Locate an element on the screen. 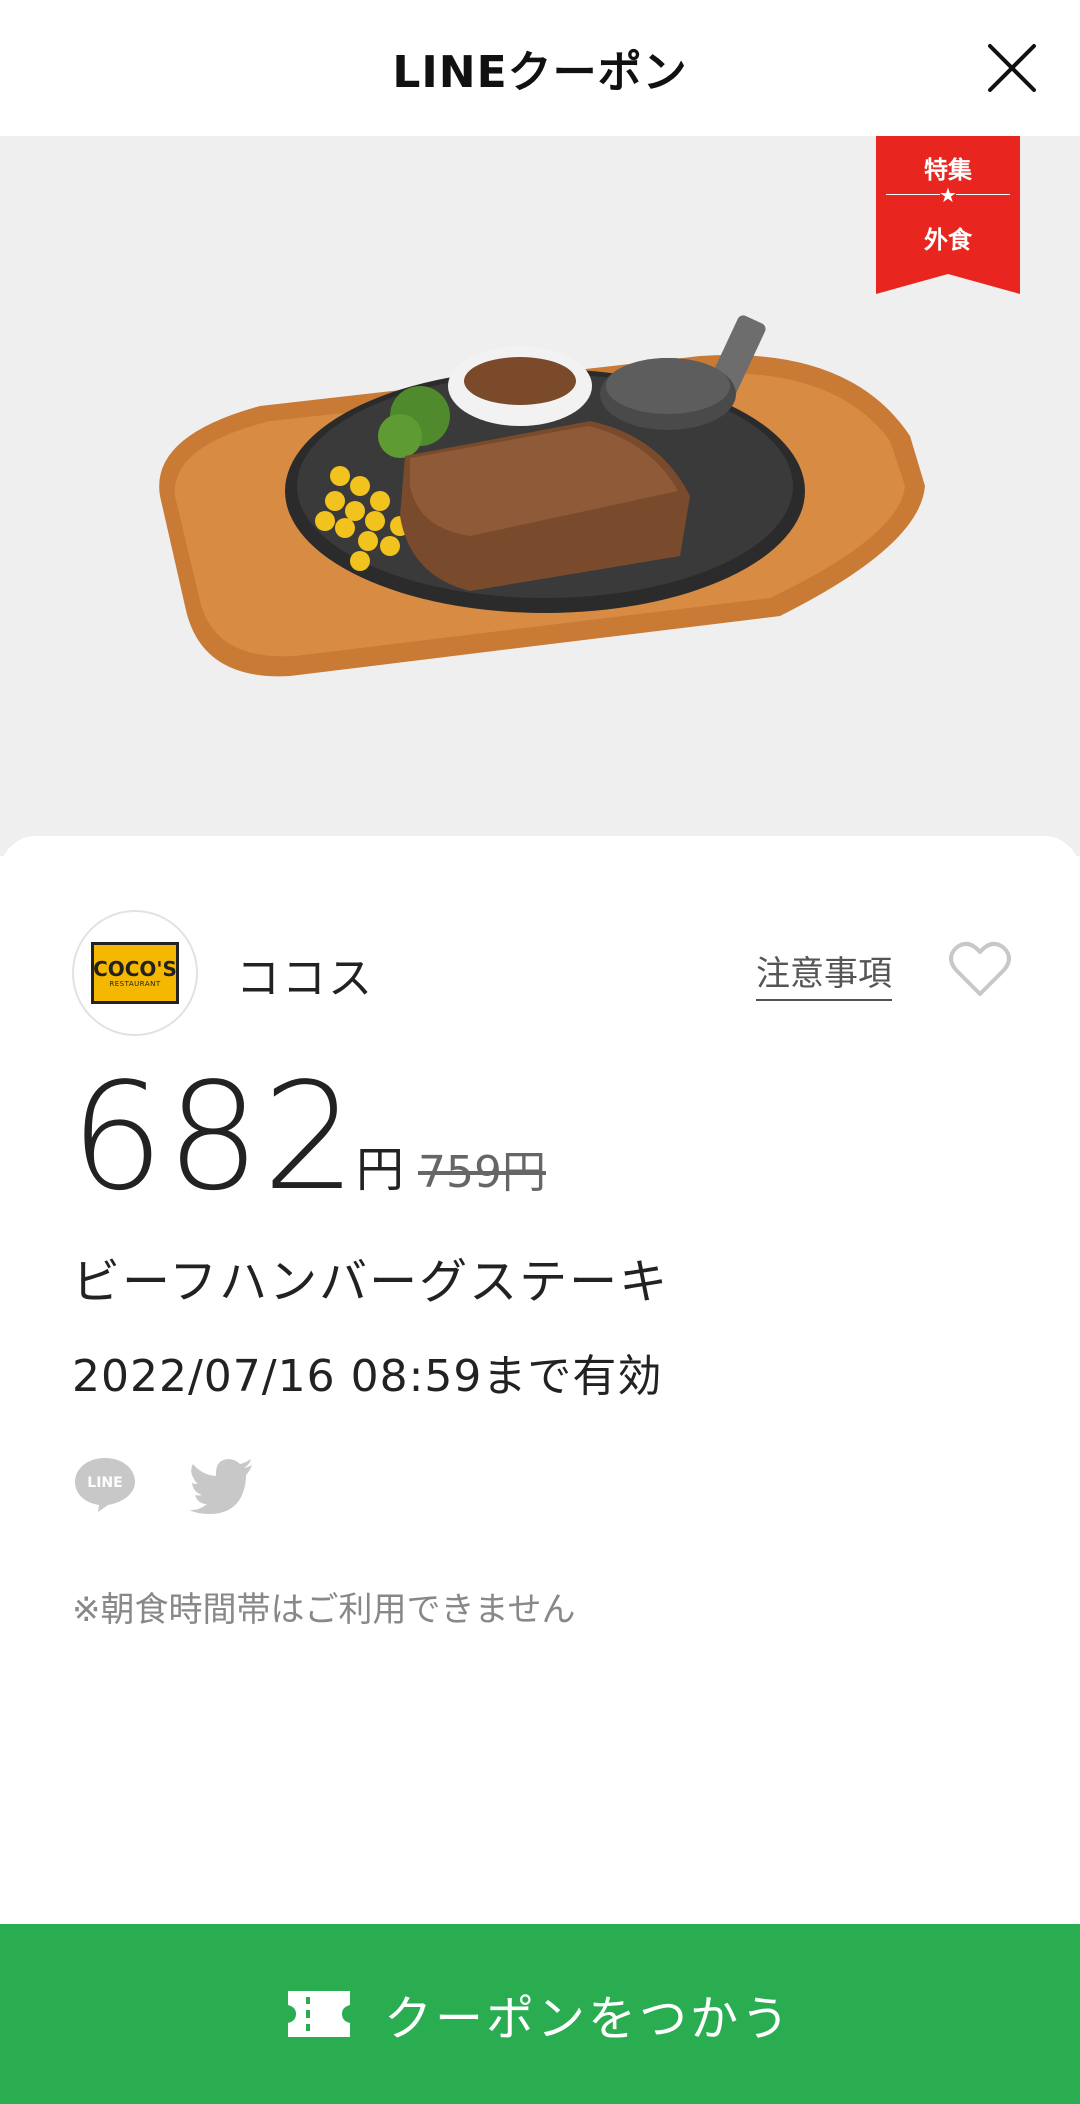  shop-logo: COCO'S RESTAURANT is located at coordinates (135, 973).